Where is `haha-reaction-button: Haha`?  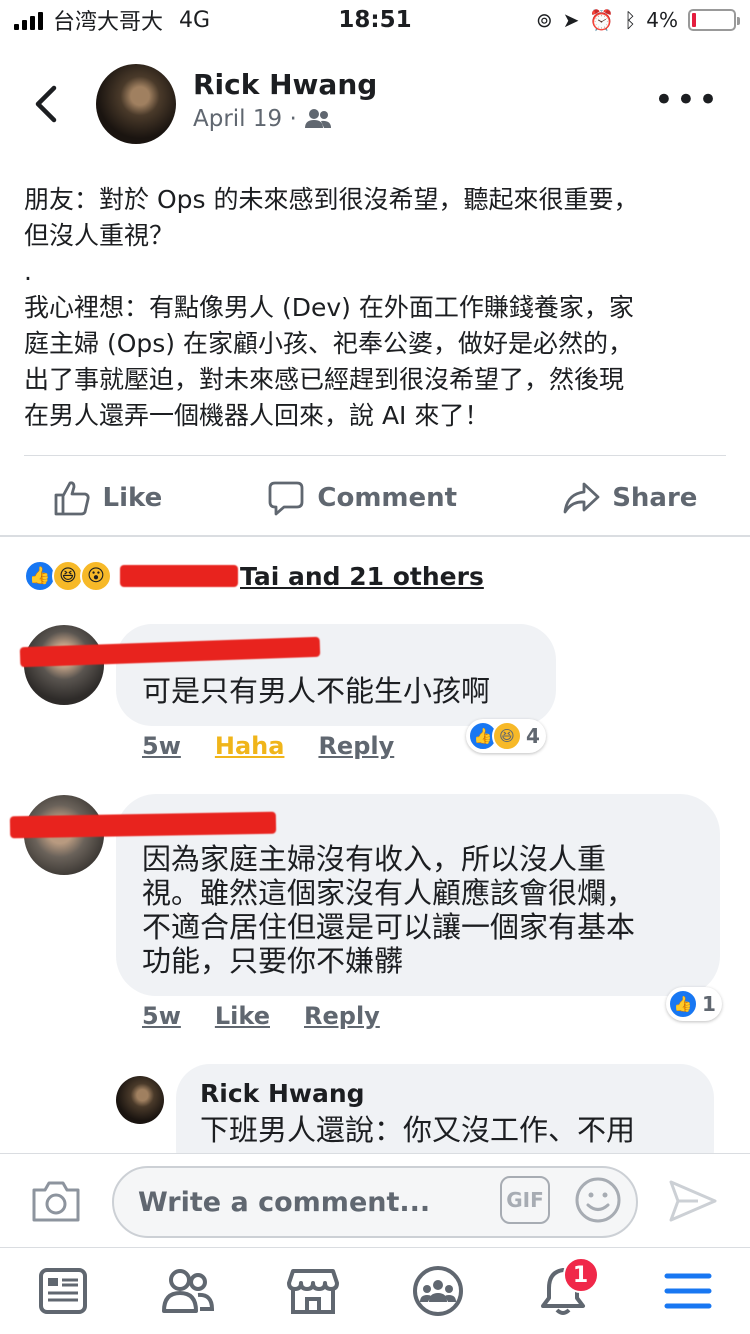
haha-reaction-button: Haha is located at coordinates (250, 746).